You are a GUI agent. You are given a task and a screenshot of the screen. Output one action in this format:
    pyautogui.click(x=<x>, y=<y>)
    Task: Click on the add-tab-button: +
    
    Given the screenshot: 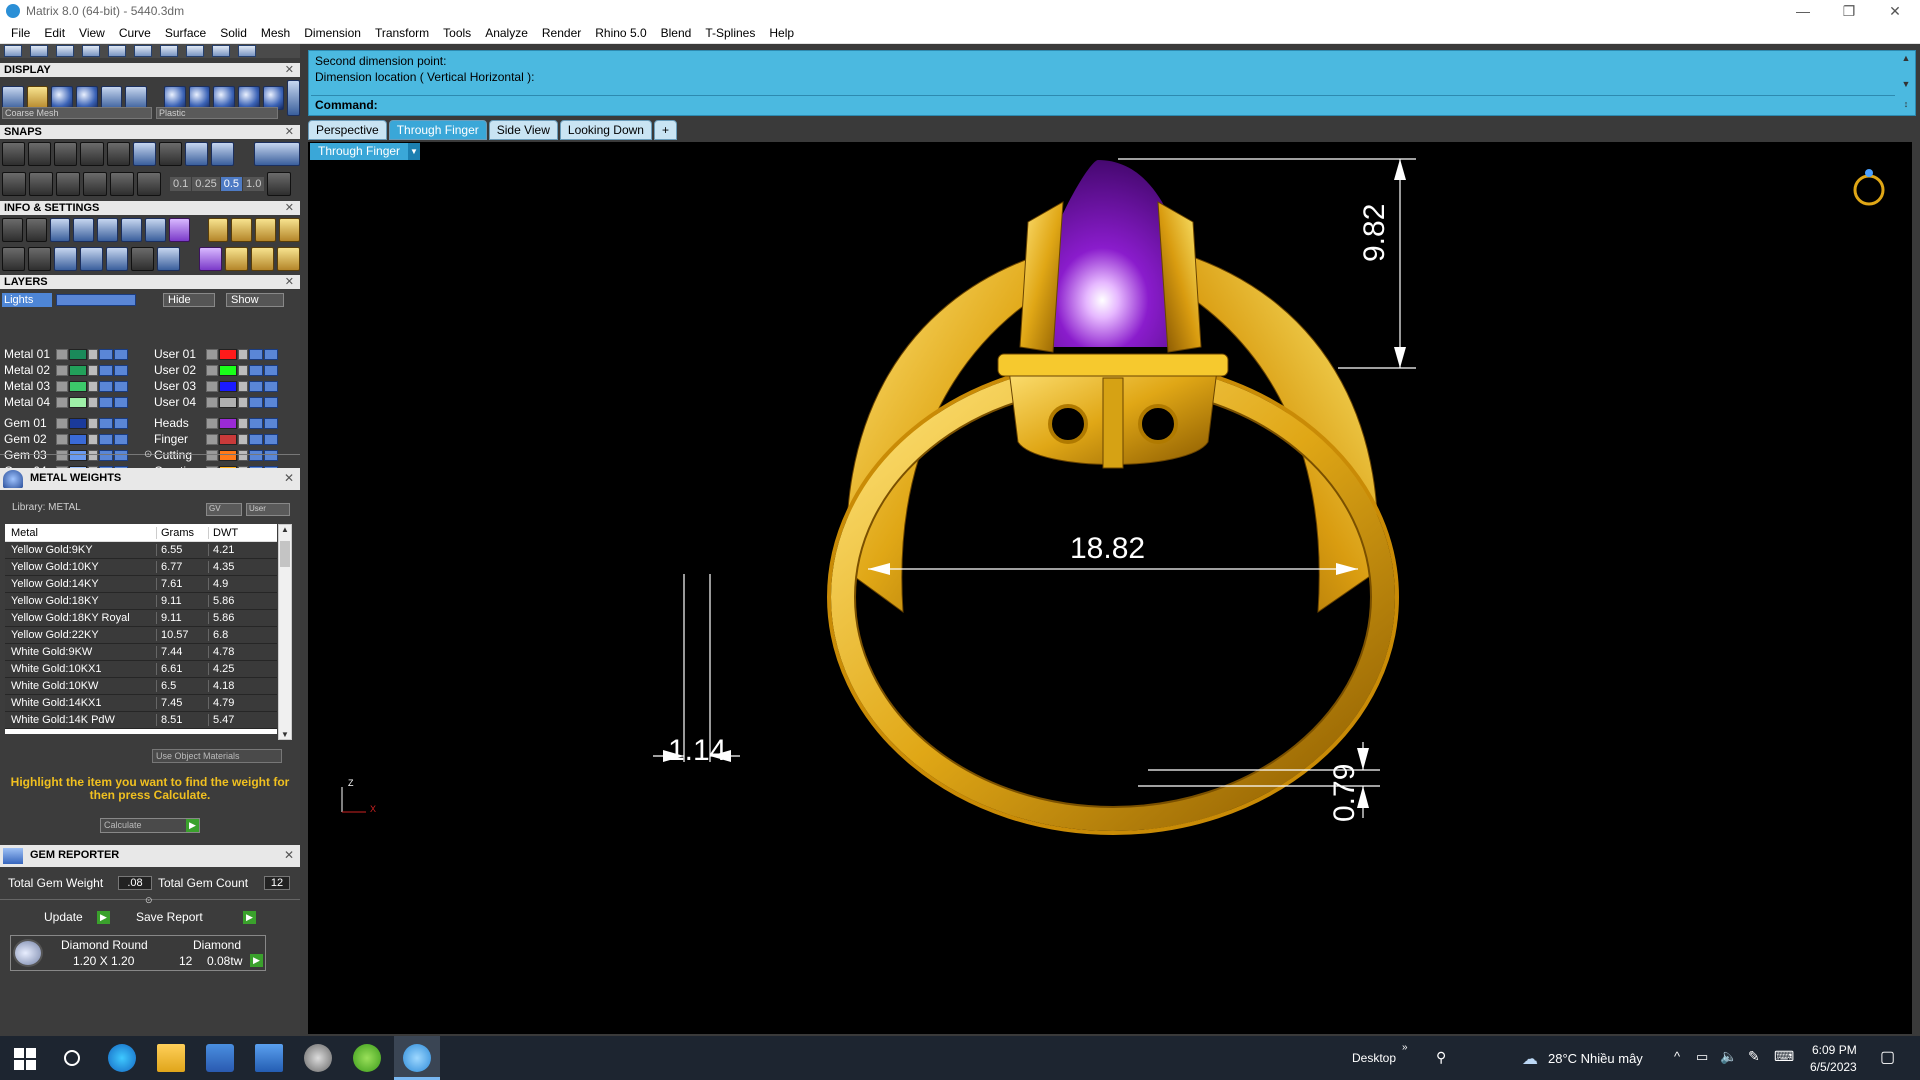 What is the action you would take?
    pyautogui.click(x=665, y=130)
    